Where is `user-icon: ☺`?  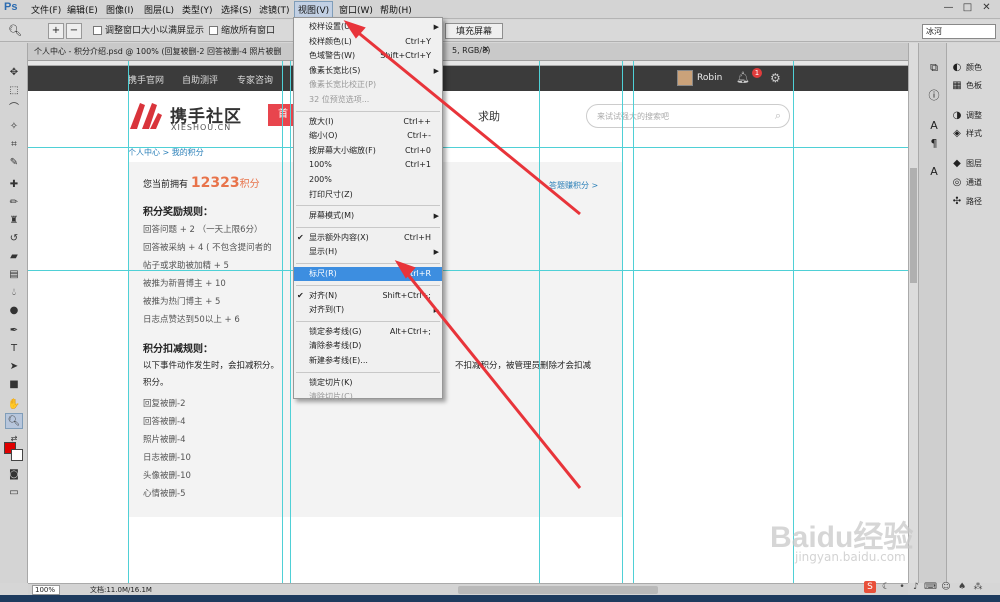
user-icon: ☺ is located at coordinates (946, 587).